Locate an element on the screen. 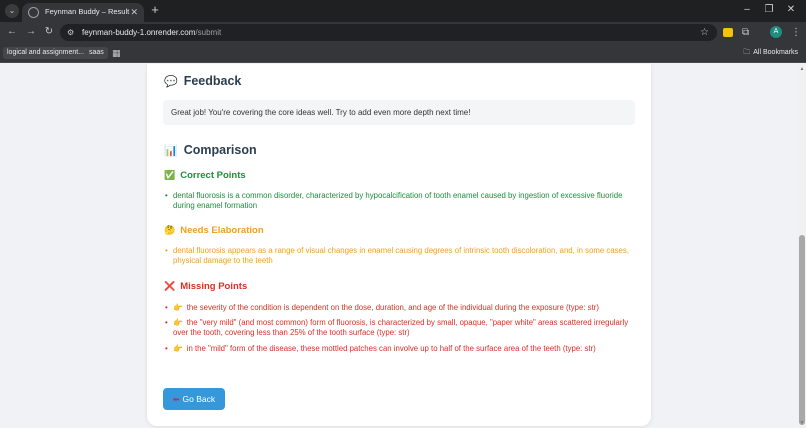 The image size is (806, 428). back-arrow-icon: ← is located at coordinates (12, 32).